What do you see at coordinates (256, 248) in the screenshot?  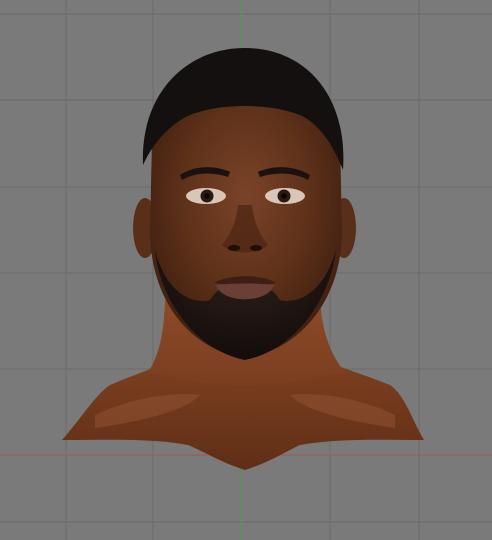 I see `right-nostril` at bounding box center [256, 248].